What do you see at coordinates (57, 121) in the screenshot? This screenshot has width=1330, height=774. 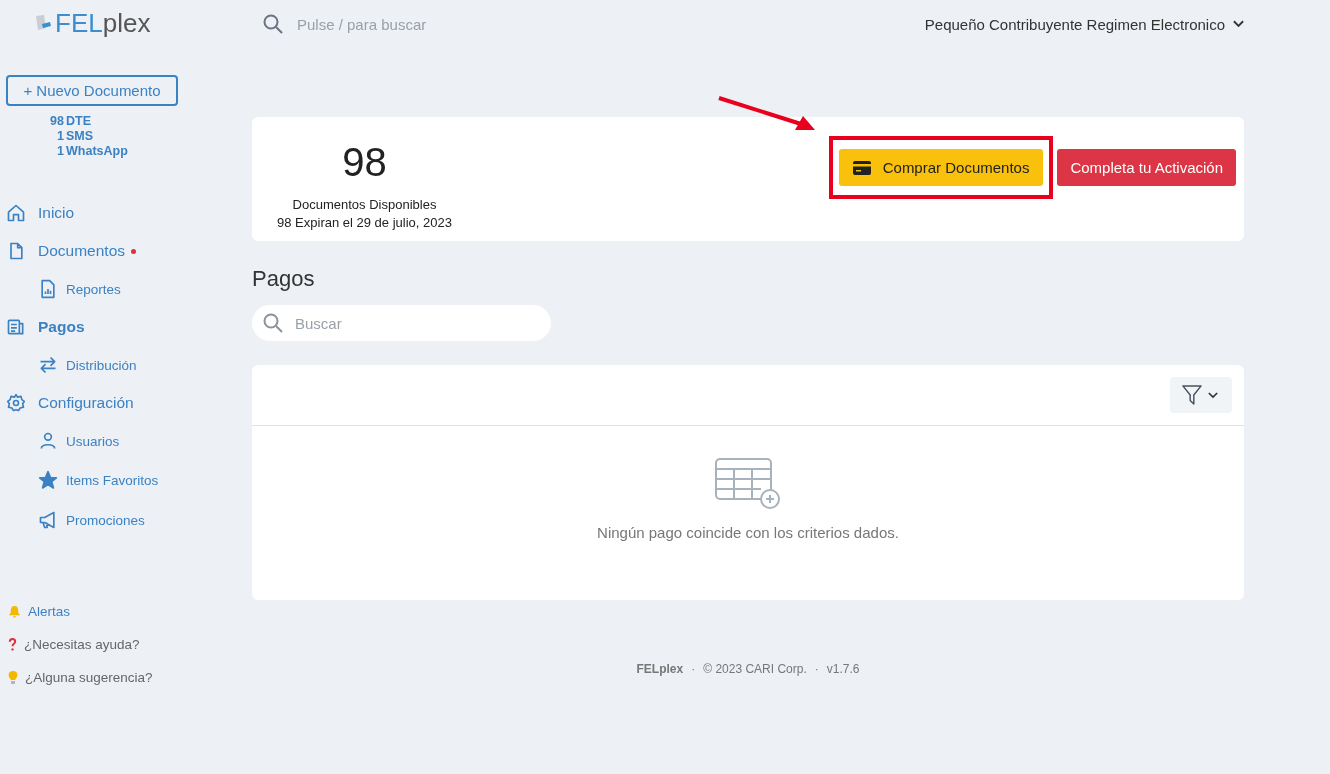 I see `credit-count: 98` at bounding box center [57, 121].